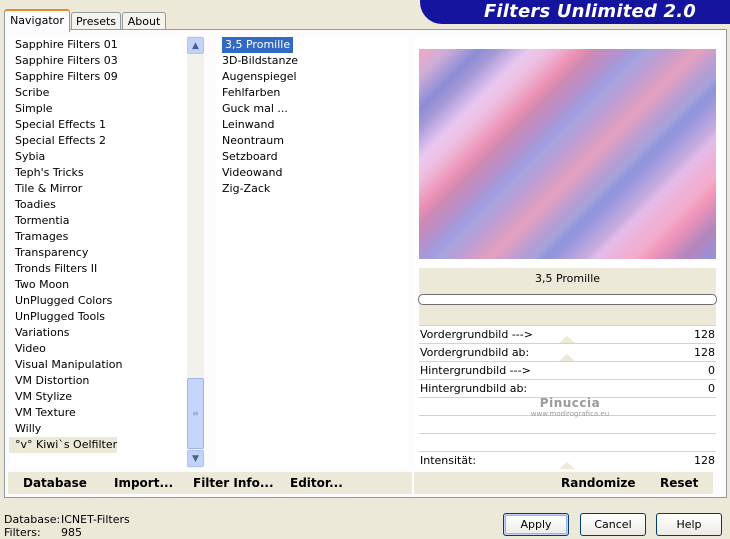 The image size is (730, 539). What do you see at coordinates (589, 11) in the screenshot?
I see `app-title: Filters Unlimited 2.0` at bounding box center [589, 11].